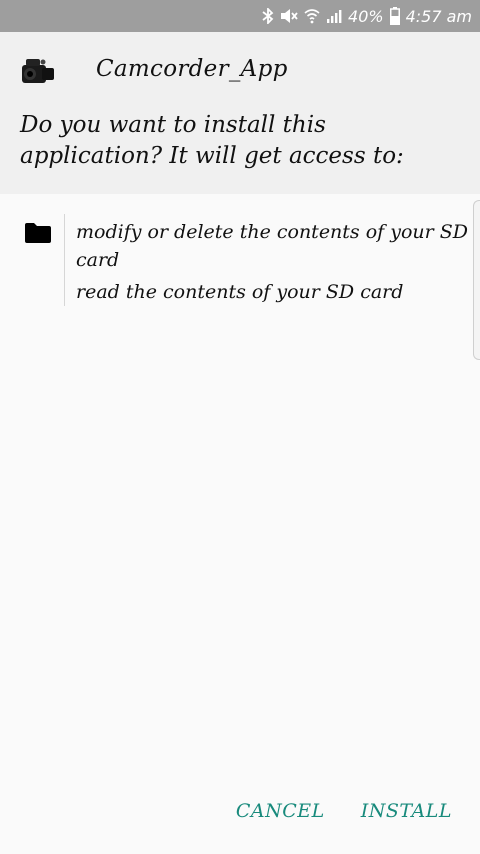  What do you see at coordinates (406, 811) in the screenshot?
I see `install-button: INSTALL` at bounding box center [406, 811].